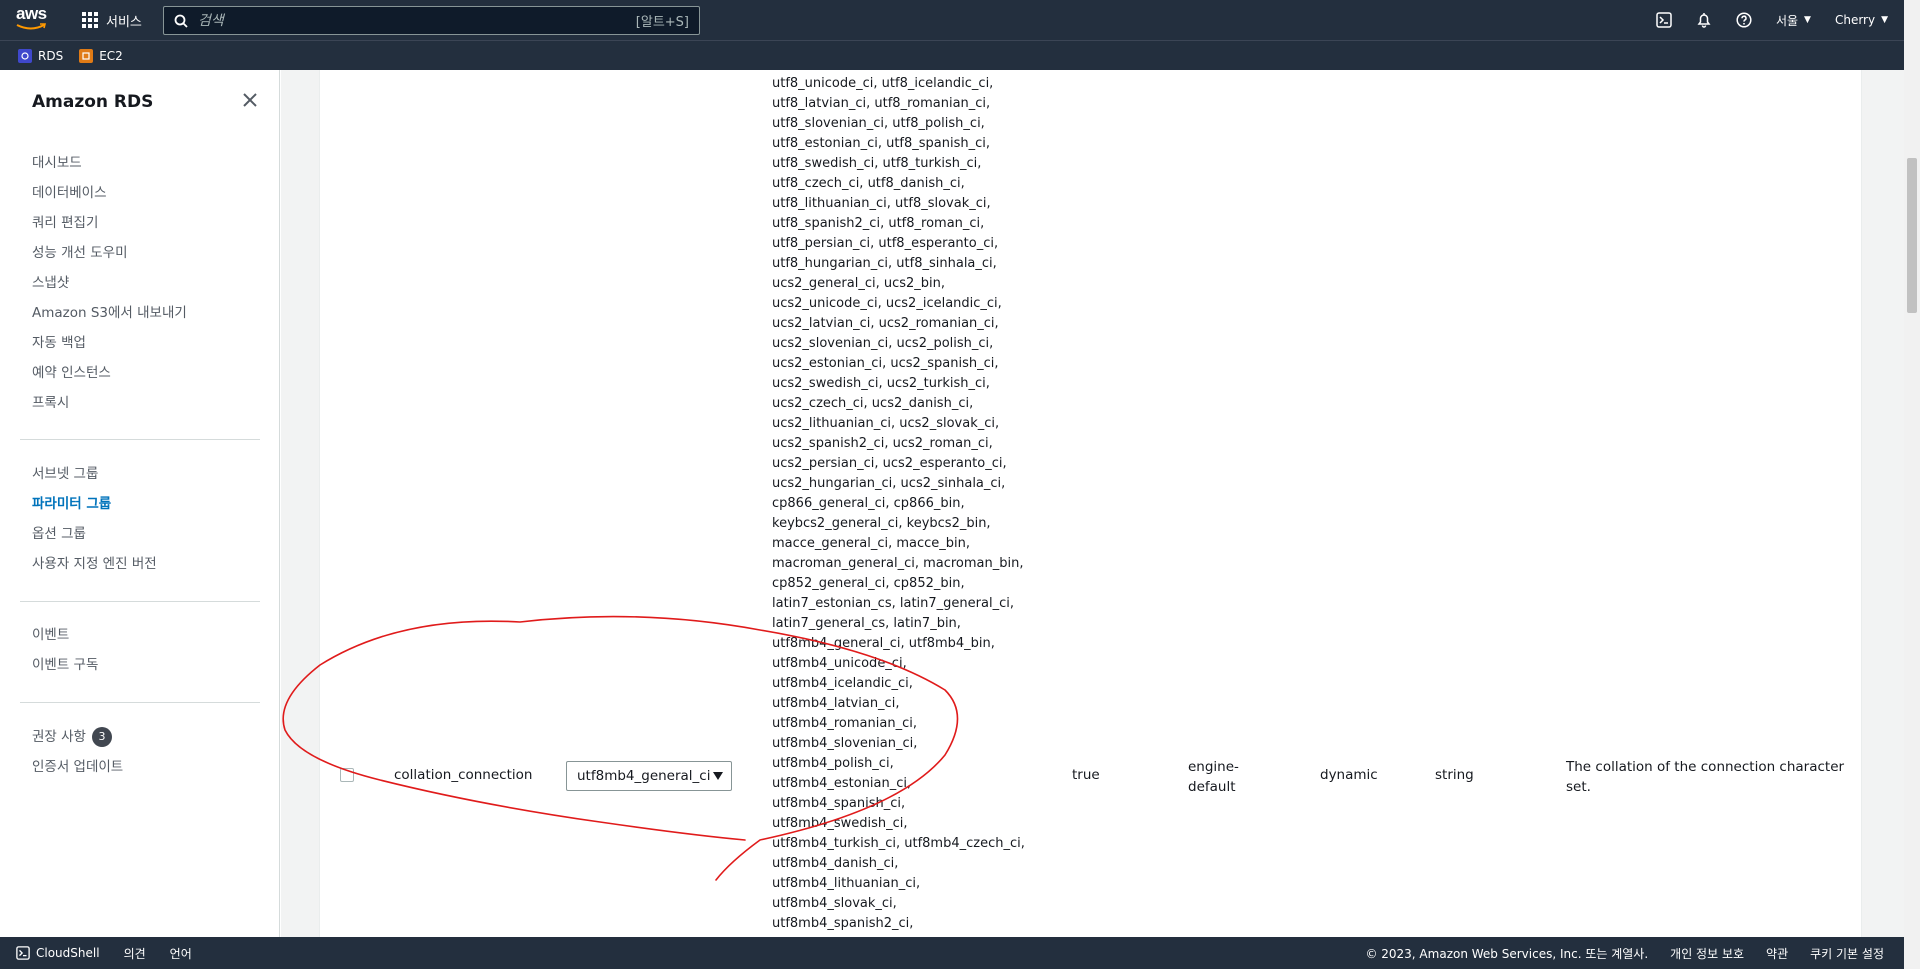 The width and height of the screenshot is (1920, 969). I want to click on sidebar-item-custom-engine-versions: 사용자 지정 엔진 버전, so click(140, 564).